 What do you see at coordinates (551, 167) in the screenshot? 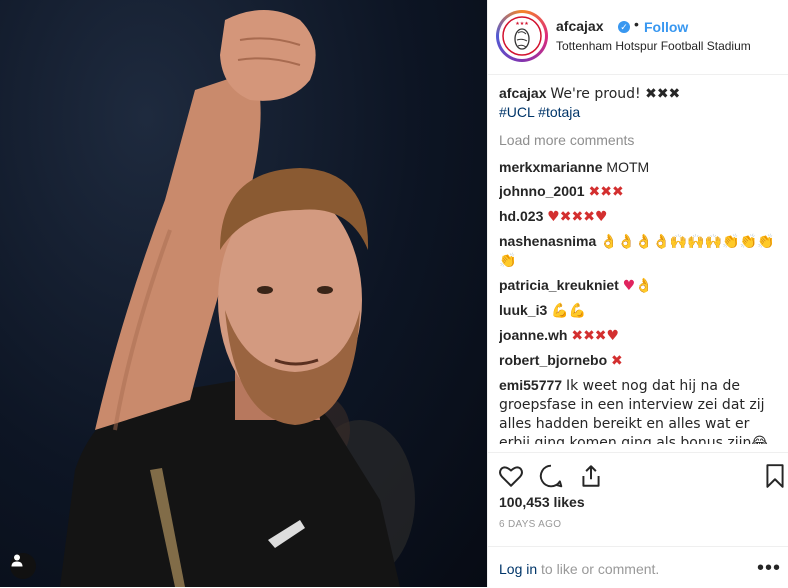
I see `comment-username: merkxmarianne` at bounding box center [551, 167].